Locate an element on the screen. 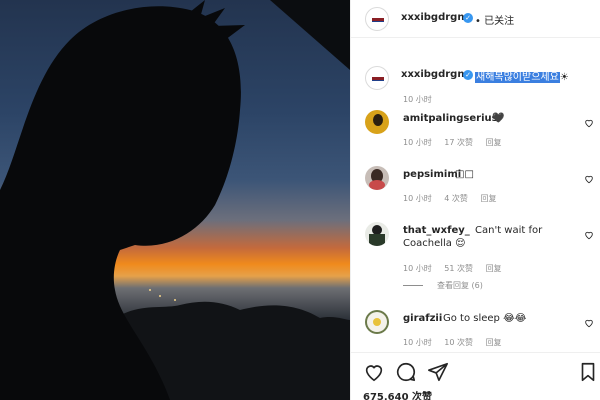  comment-text-line2: Coachella 😌 is located at coordinates (434, 243).